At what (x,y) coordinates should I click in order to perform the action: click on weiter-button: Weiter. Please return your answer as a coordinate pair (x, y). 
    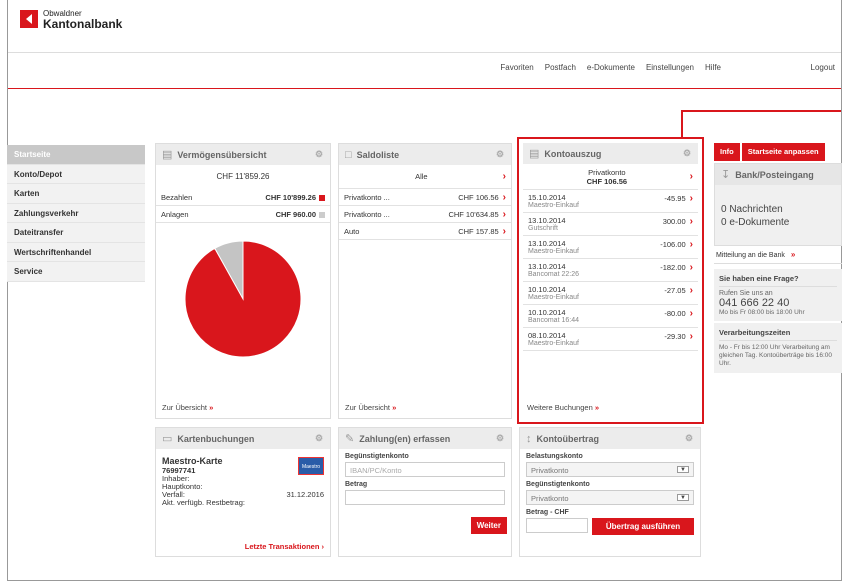
    Looking at the image, I should click on (488, 525).